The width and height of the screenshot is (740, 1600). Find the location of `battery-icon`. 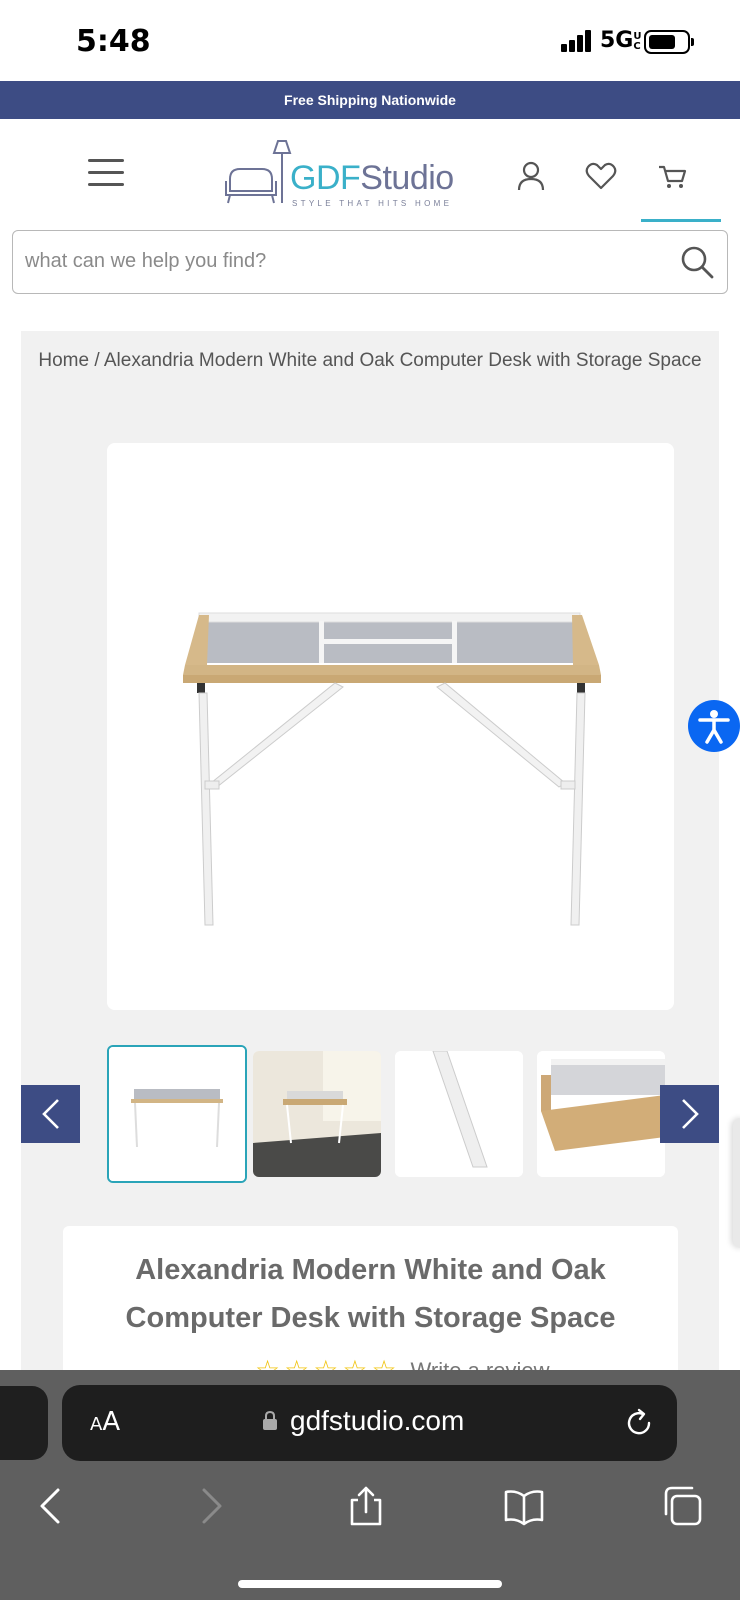

battery-icon is located at coordinates (667, 42).